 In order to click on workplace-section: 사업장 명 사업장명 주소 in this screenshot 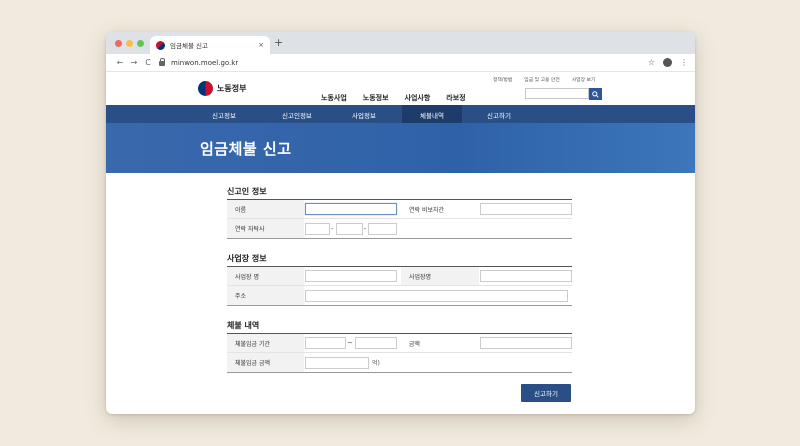, I will do `click(399, 286)`.